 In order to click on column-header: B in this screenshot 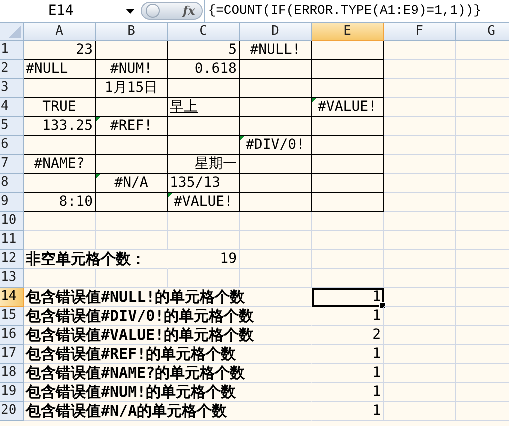, I will do `click(132, 32)`.